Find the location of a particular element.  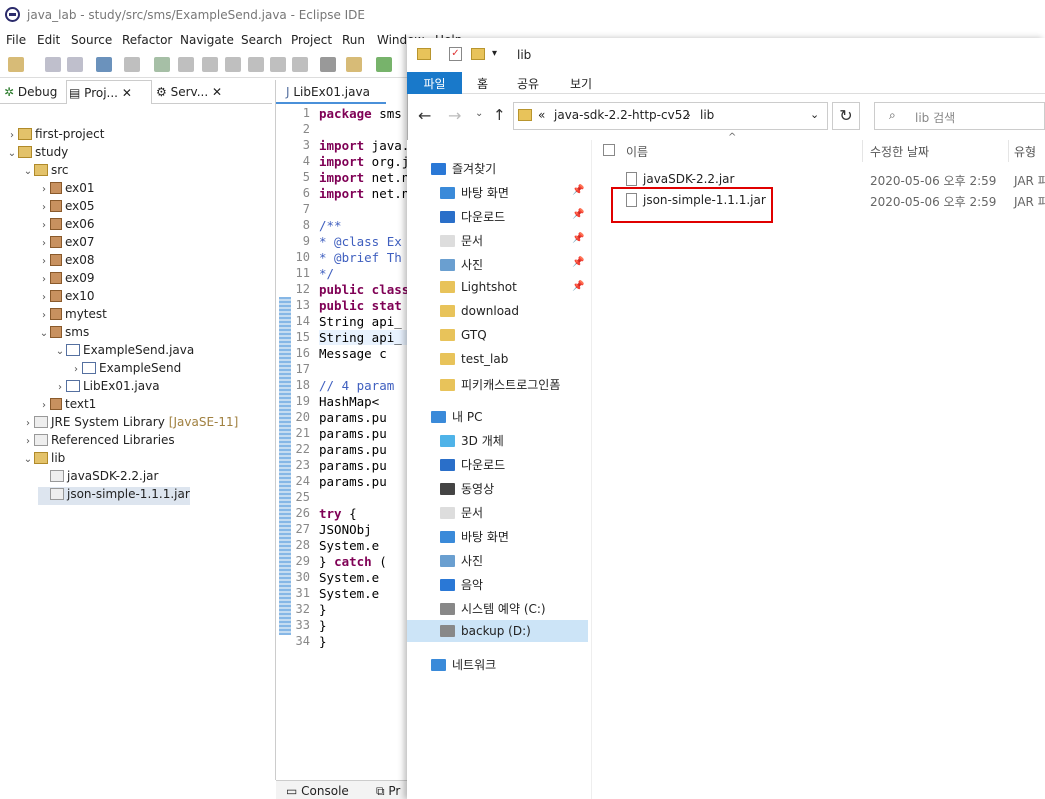

nav-item: 동영상 is located at coordinates (497, 487).